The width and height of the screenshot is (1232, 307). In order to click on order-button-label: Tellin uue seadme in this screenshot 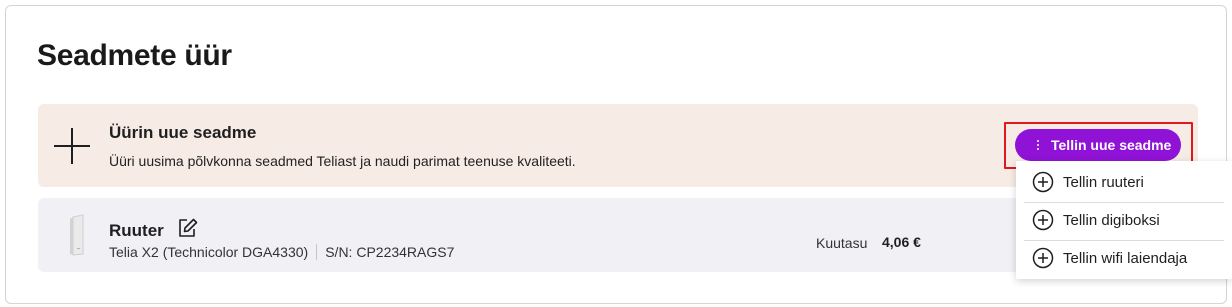, I will do `click(1111, 145)`.